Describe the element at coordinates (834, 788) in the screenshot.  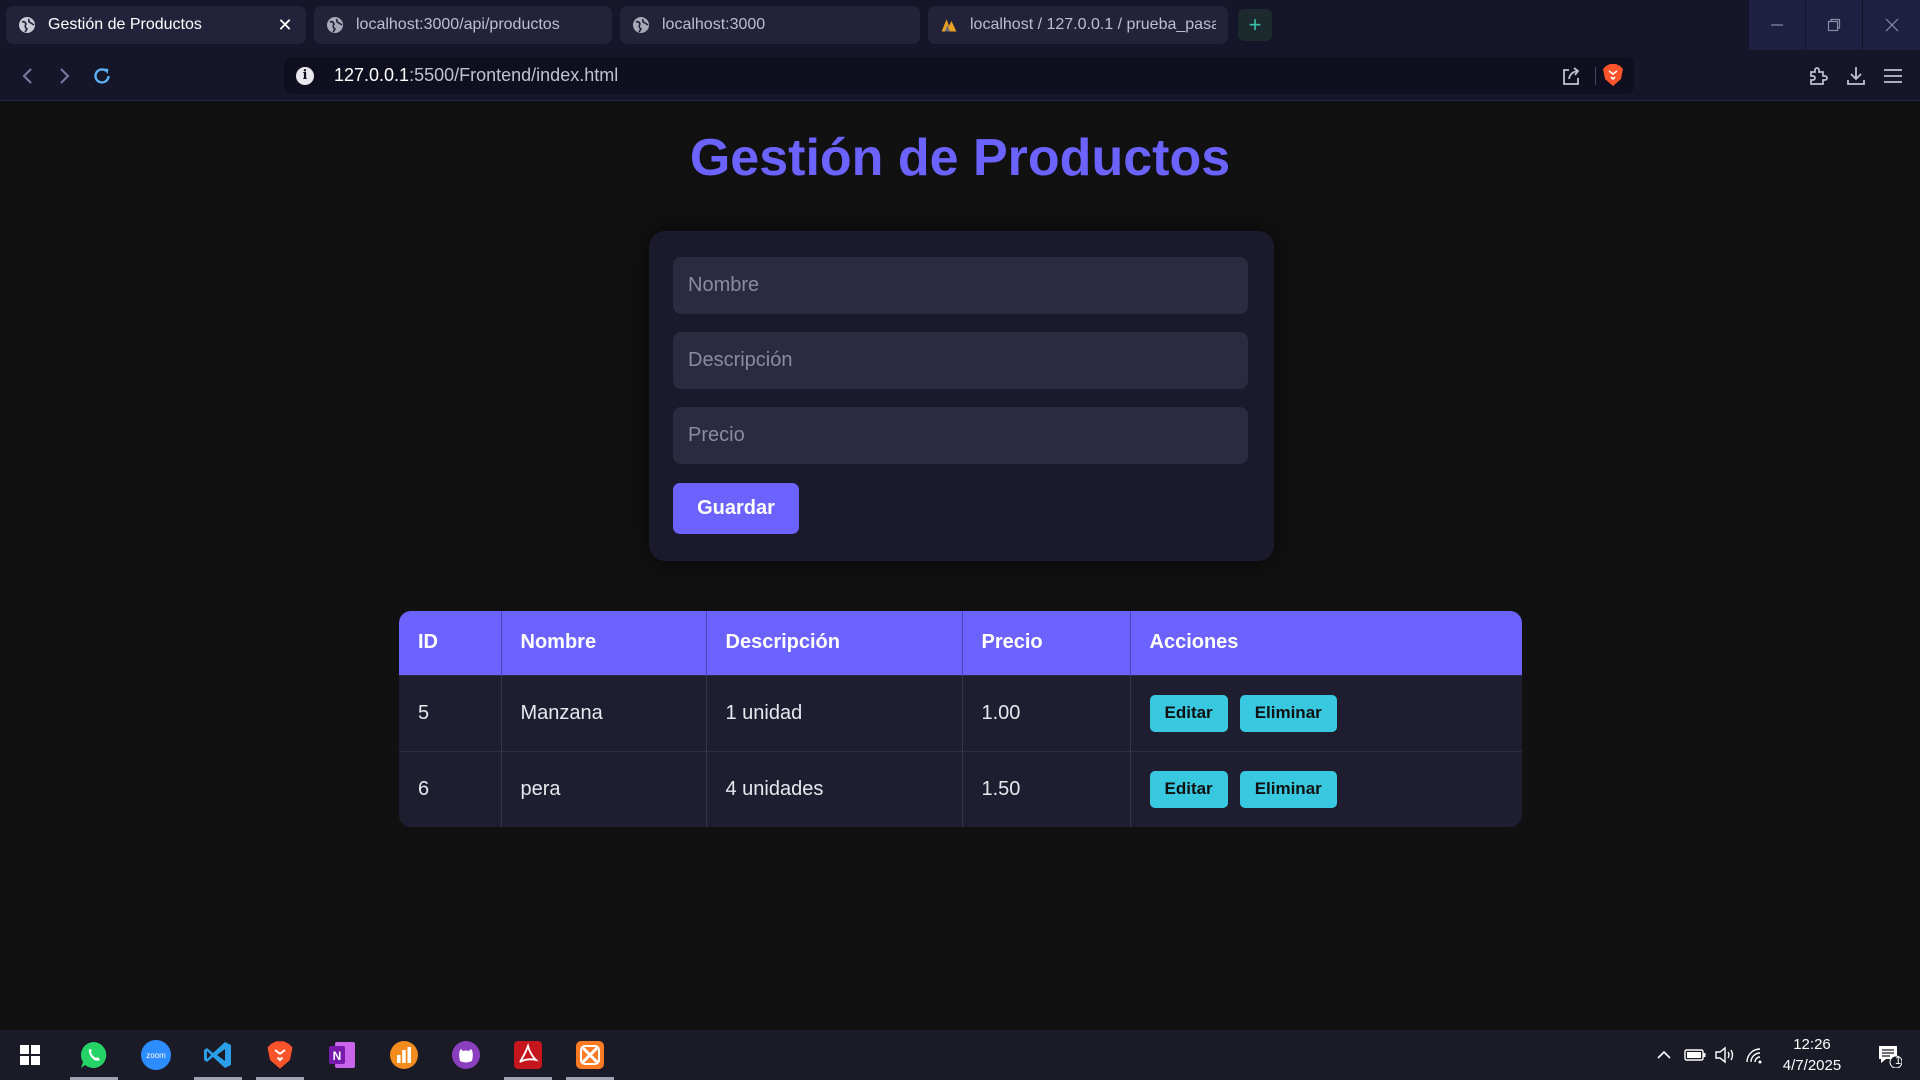
I see `cell-descripcion: 4 unidades` at that location.